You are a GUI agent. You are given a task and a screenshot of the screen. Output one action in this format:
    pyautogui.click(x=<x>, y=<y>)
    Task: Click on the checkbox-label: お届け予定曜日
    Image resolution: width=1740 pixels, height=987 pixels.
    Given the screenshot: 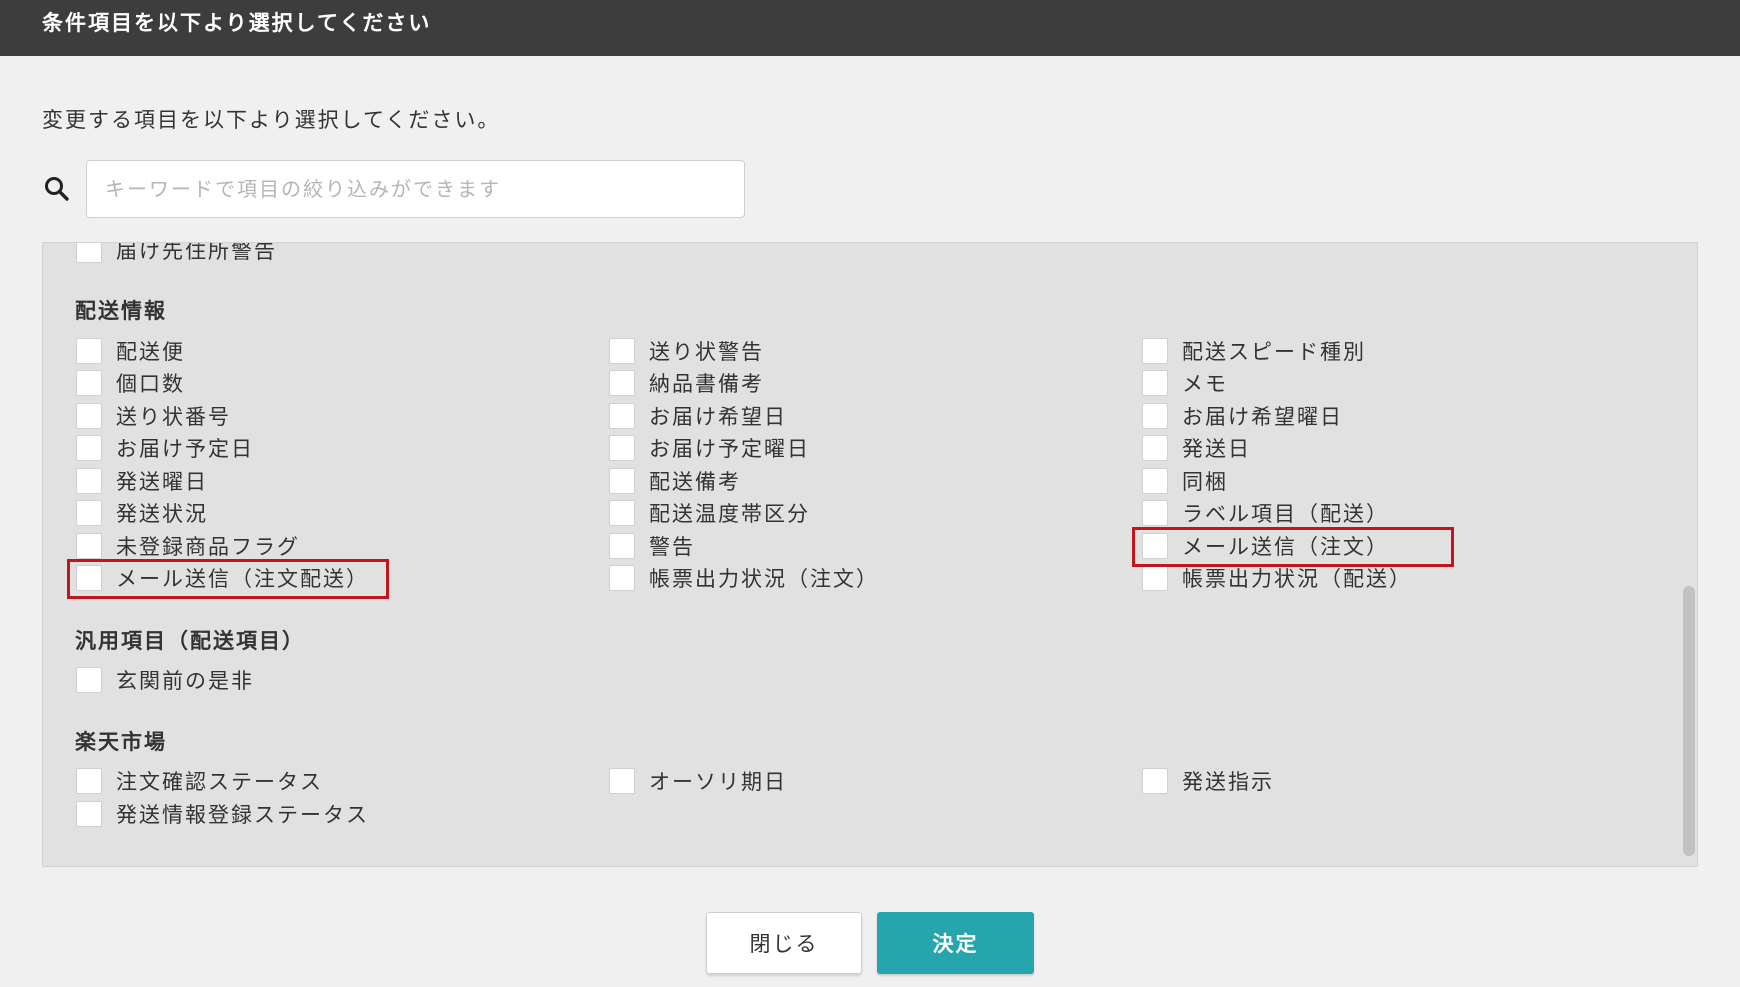 What is the action you would take?
    pyautogui.click(x=729, y=449)
    